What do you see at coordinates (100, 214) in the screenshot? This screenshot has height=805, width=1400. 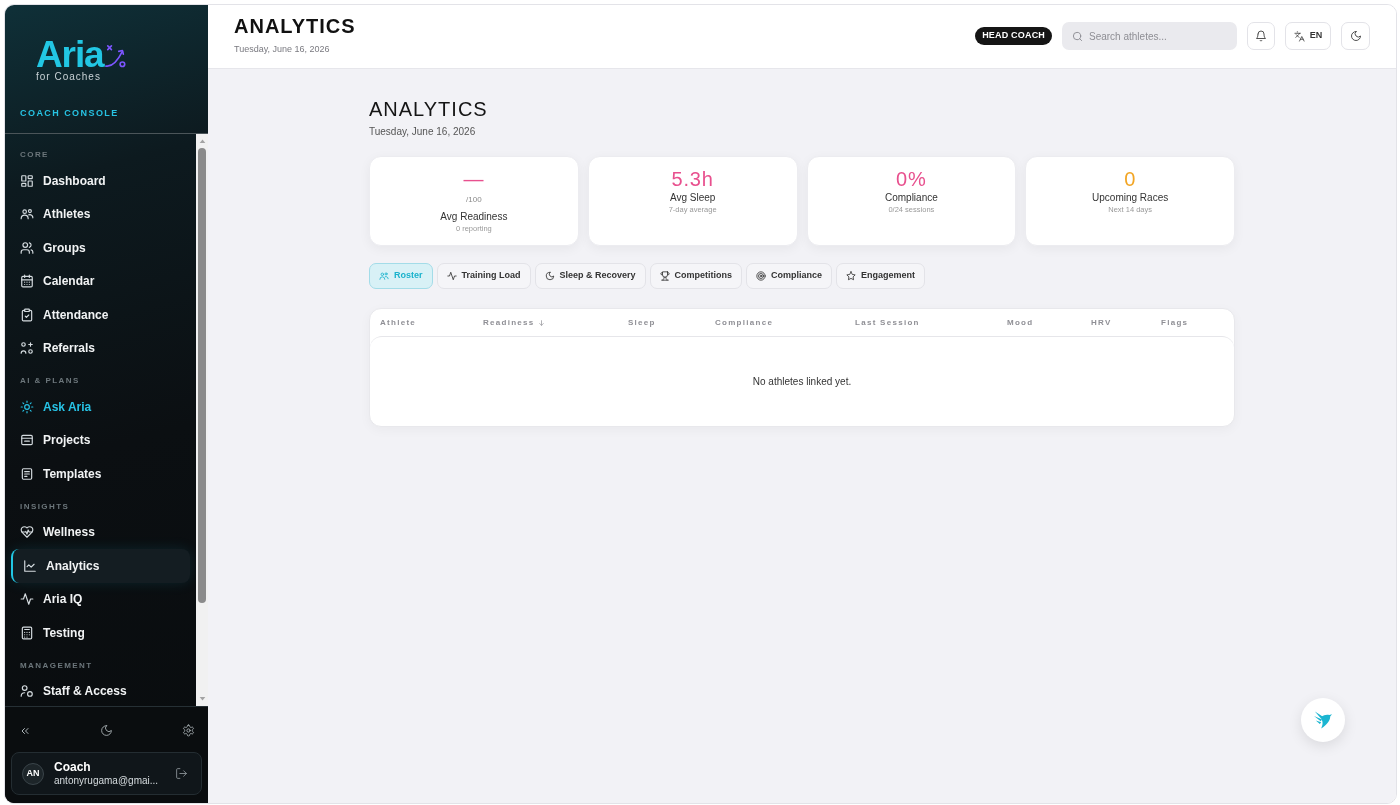 I see `nav-item: Athletes` at bounding box center [100, 214].